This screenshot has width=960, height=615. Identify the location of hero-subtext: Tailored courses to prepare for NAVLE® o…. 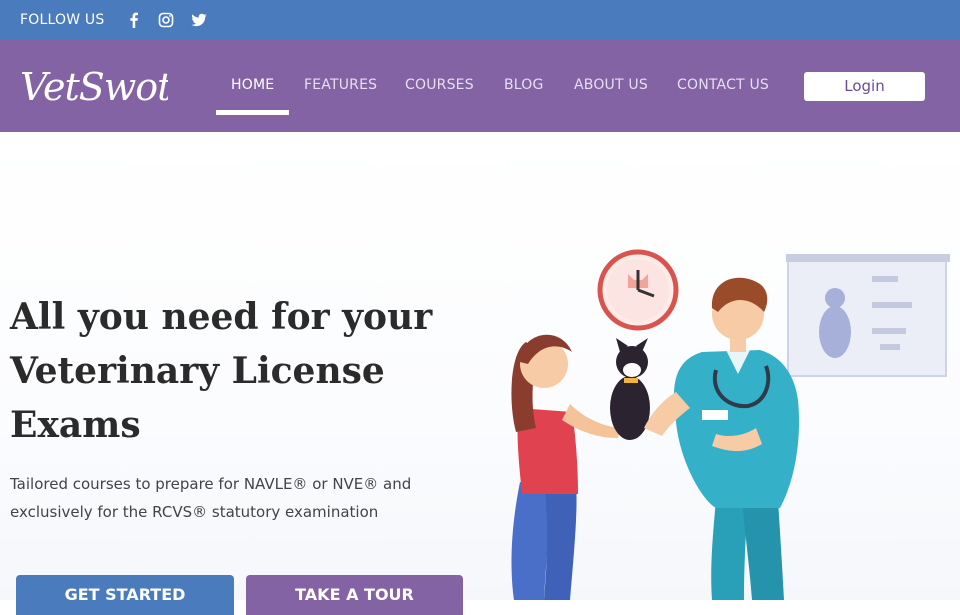
(211, 498).